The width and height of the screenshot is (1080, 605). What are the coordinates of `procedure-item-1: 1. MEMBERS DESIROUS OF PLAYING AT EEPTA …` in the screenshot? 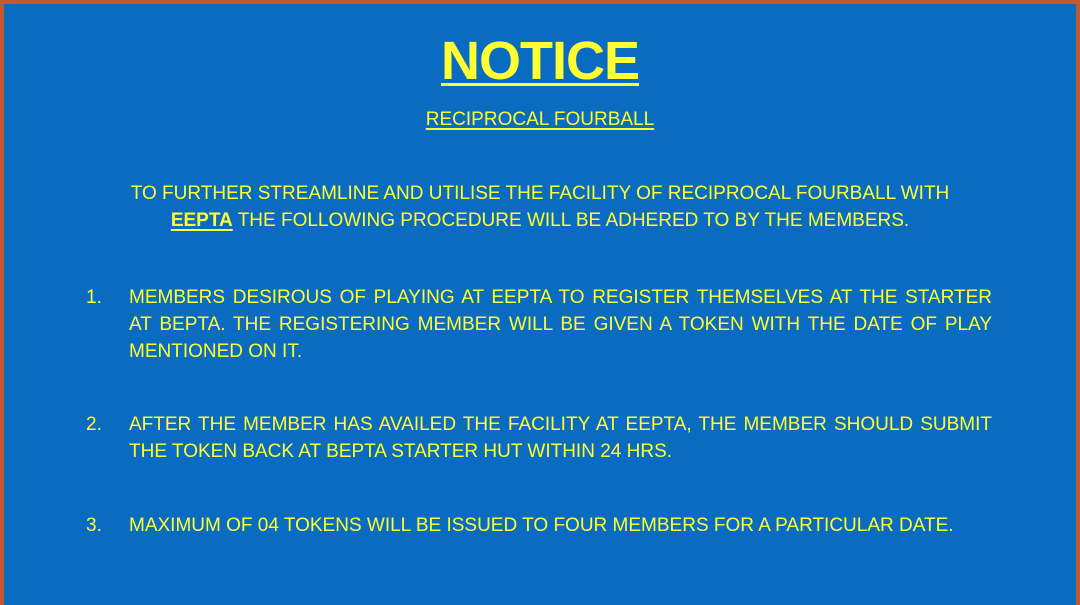 It's located at (539, 324).